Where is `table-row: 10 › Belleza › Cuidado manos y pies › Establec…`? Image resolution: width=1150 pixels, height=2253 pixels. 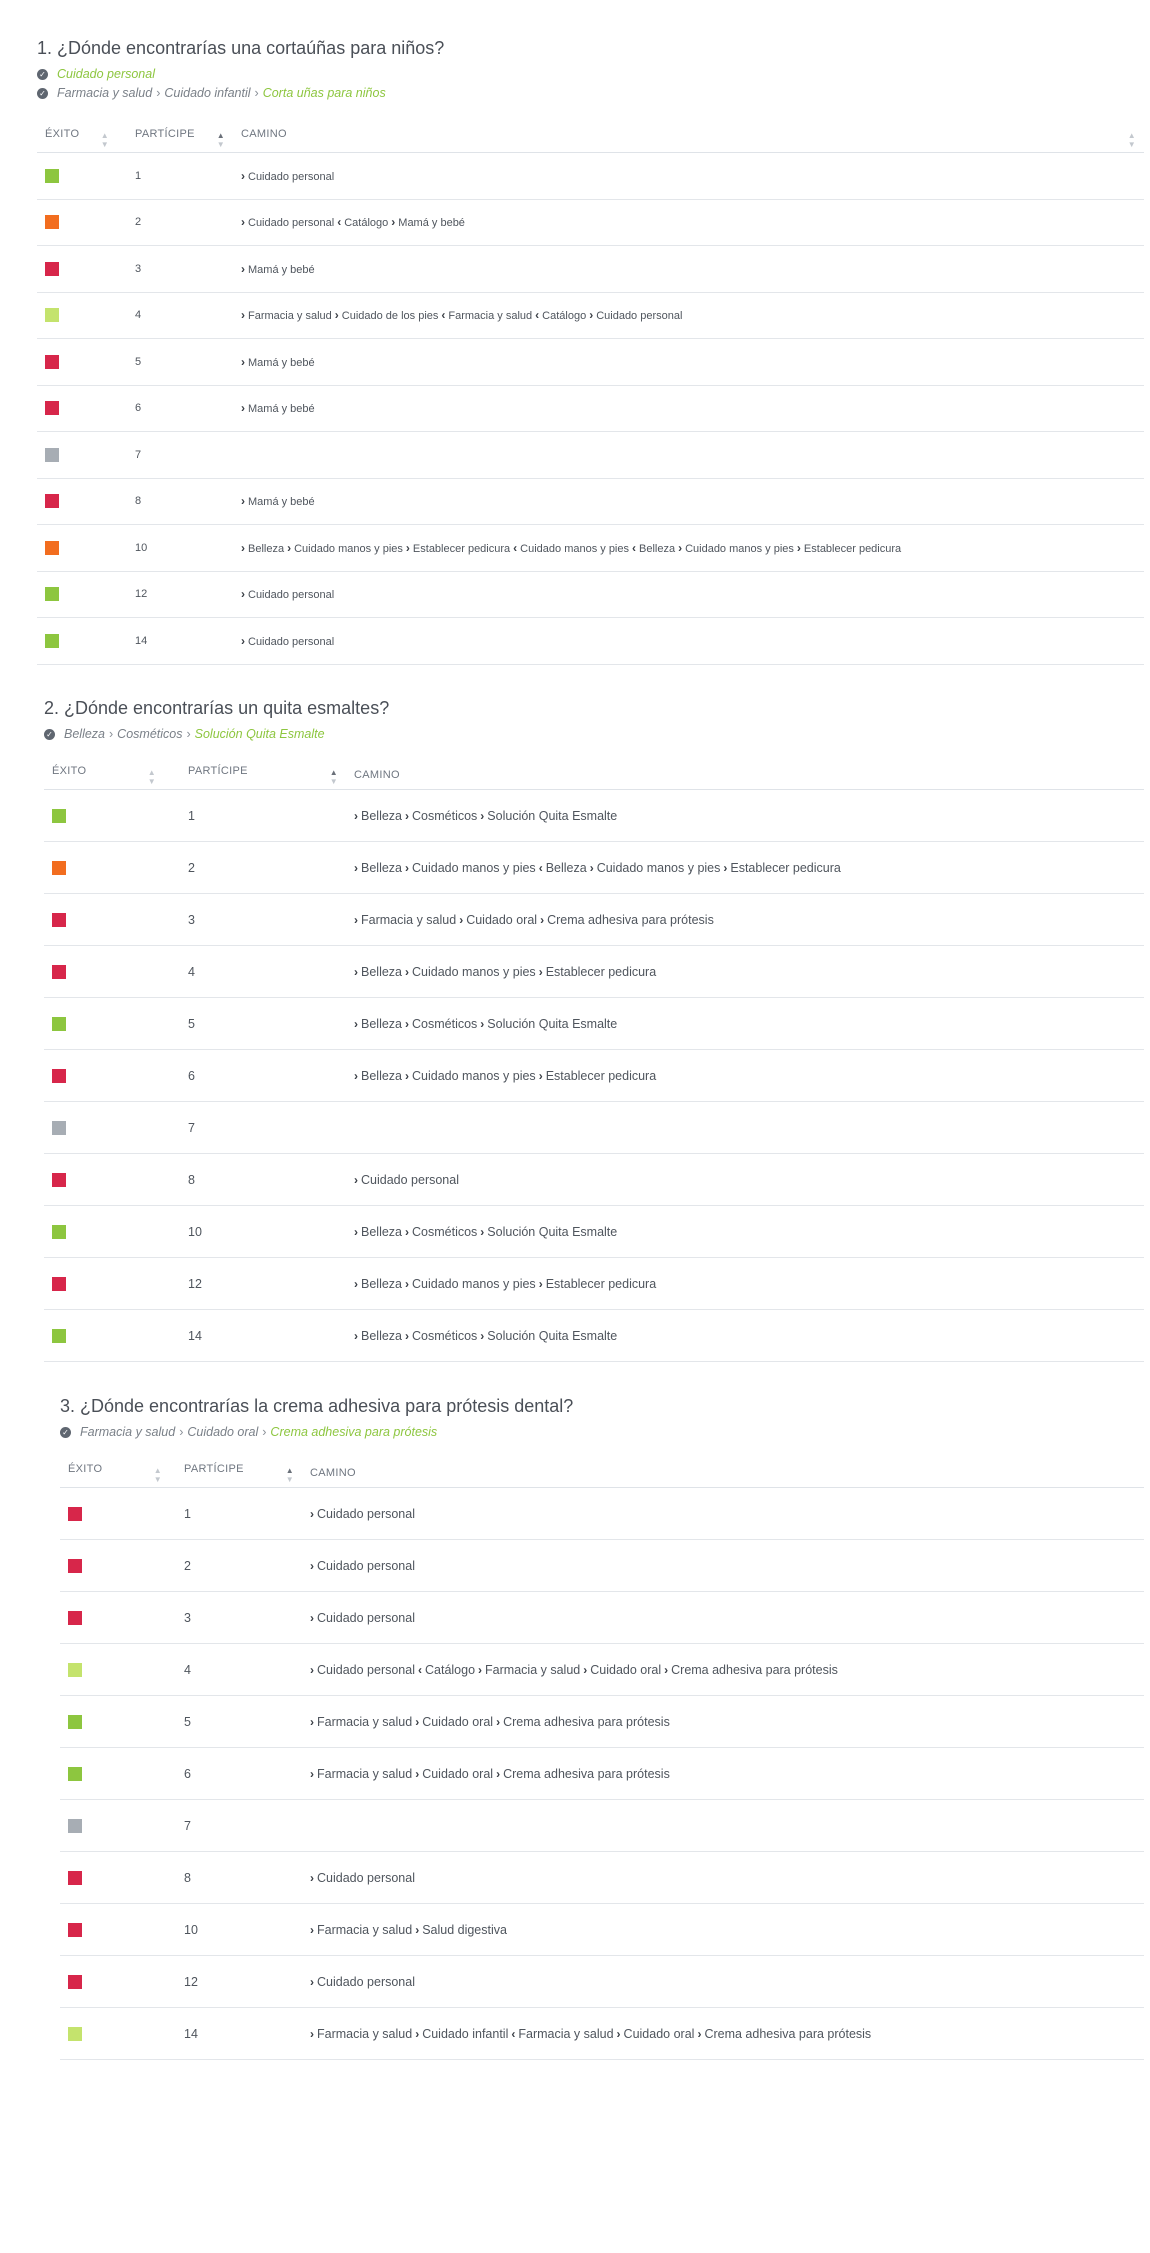 table-row: 10 › Belleza › Cuidado manos y pies › Establec… is located at coordinates (590, 548).